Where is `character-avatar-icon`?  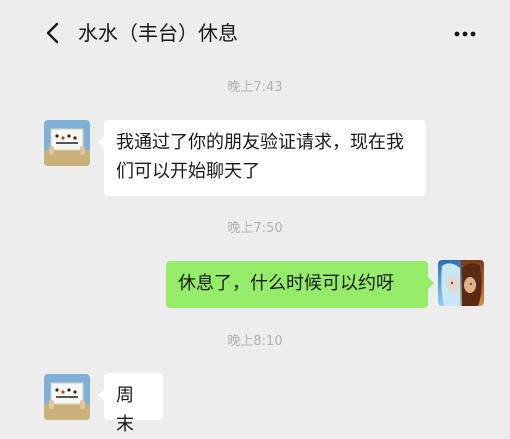 character-avatar-icon is located at coordinates (461, 283).